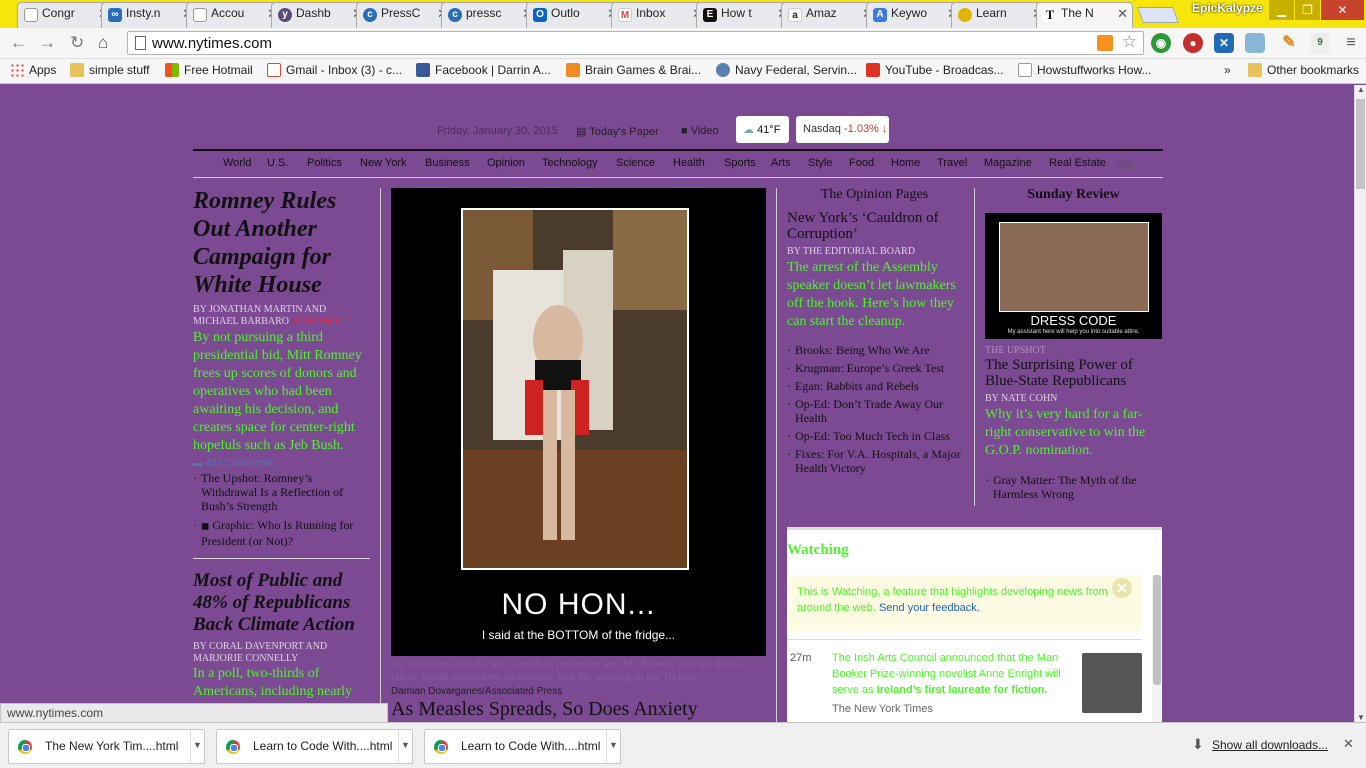 Image resolution: width=1366 pixels, height=768 pixels. Describe the element at coordinates (1361, 717) in the screenshot. I see `scroll-down-icon: ▼` at that location.